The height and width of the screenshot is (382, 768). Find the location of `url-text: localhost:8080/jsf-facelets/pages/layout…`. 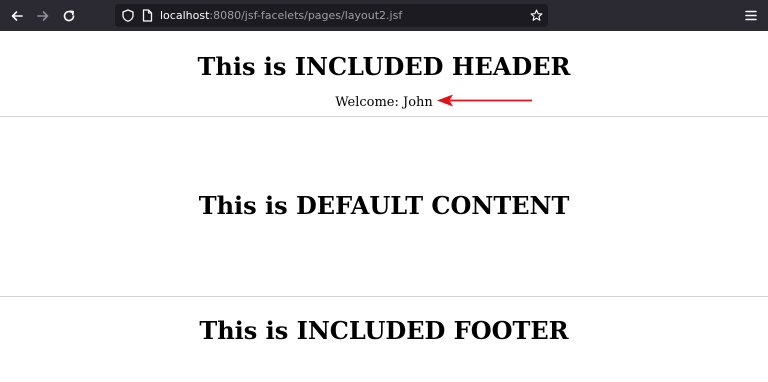

url-text: localhost:8080/jsf-facelets/pages/layout… is located at coordinates (281, 15).